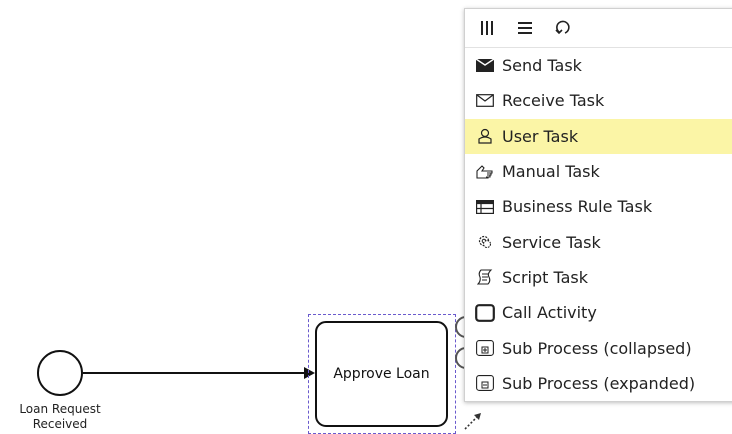 This screenshot has width=732, height=434. I want to click on entry-label: Call Activity, so click(549, 313).